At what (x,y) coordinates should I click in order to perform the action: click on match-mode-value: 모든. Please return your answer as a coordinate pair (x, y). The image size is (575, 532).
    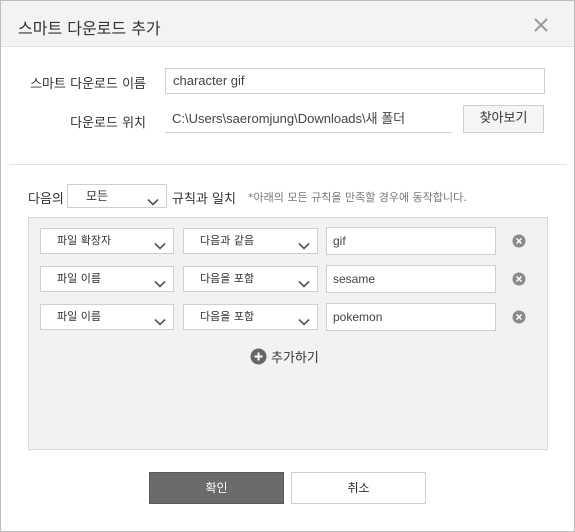
    Looking at the image, I should click on (97, 196).